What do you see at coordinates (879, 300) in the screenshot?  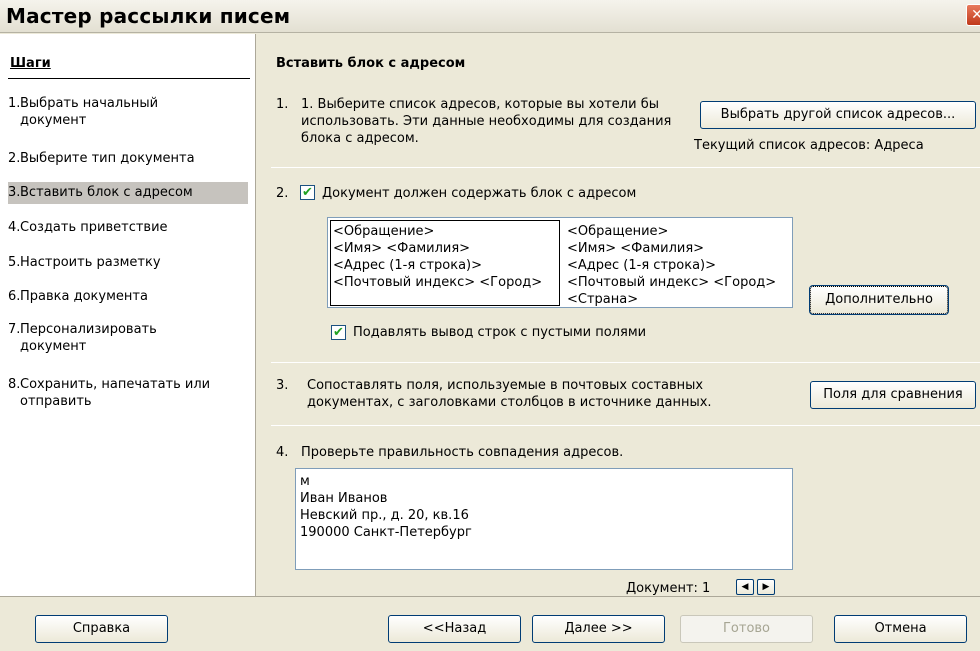 I see `more-button: Дополнительно` at bounding box center [879, 300].